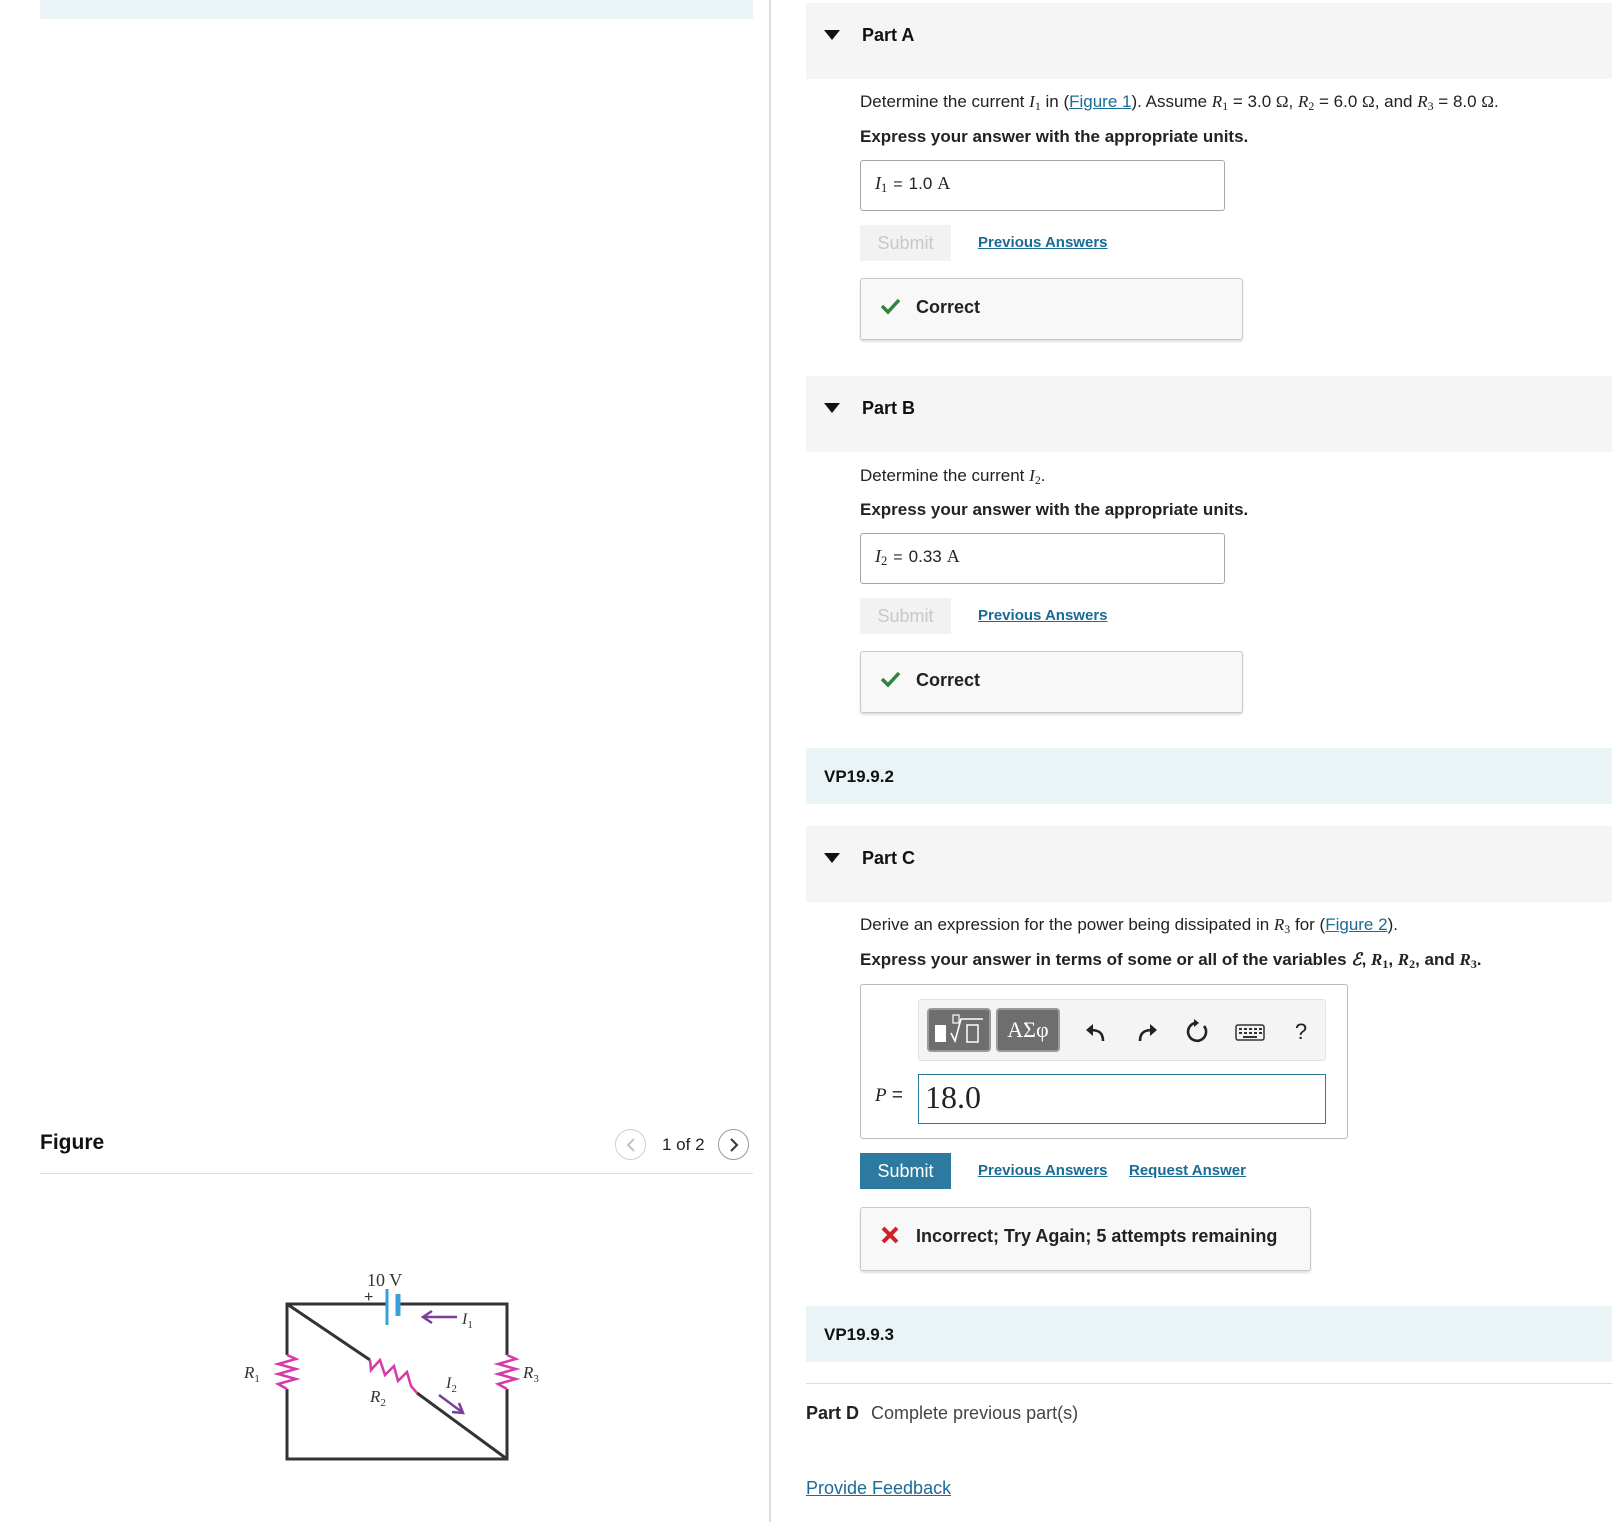  What do you see at coordinates (905, 243) in the screenshot?
I see `part-a-submit-button: Submit` at bounding box center [905, 243].